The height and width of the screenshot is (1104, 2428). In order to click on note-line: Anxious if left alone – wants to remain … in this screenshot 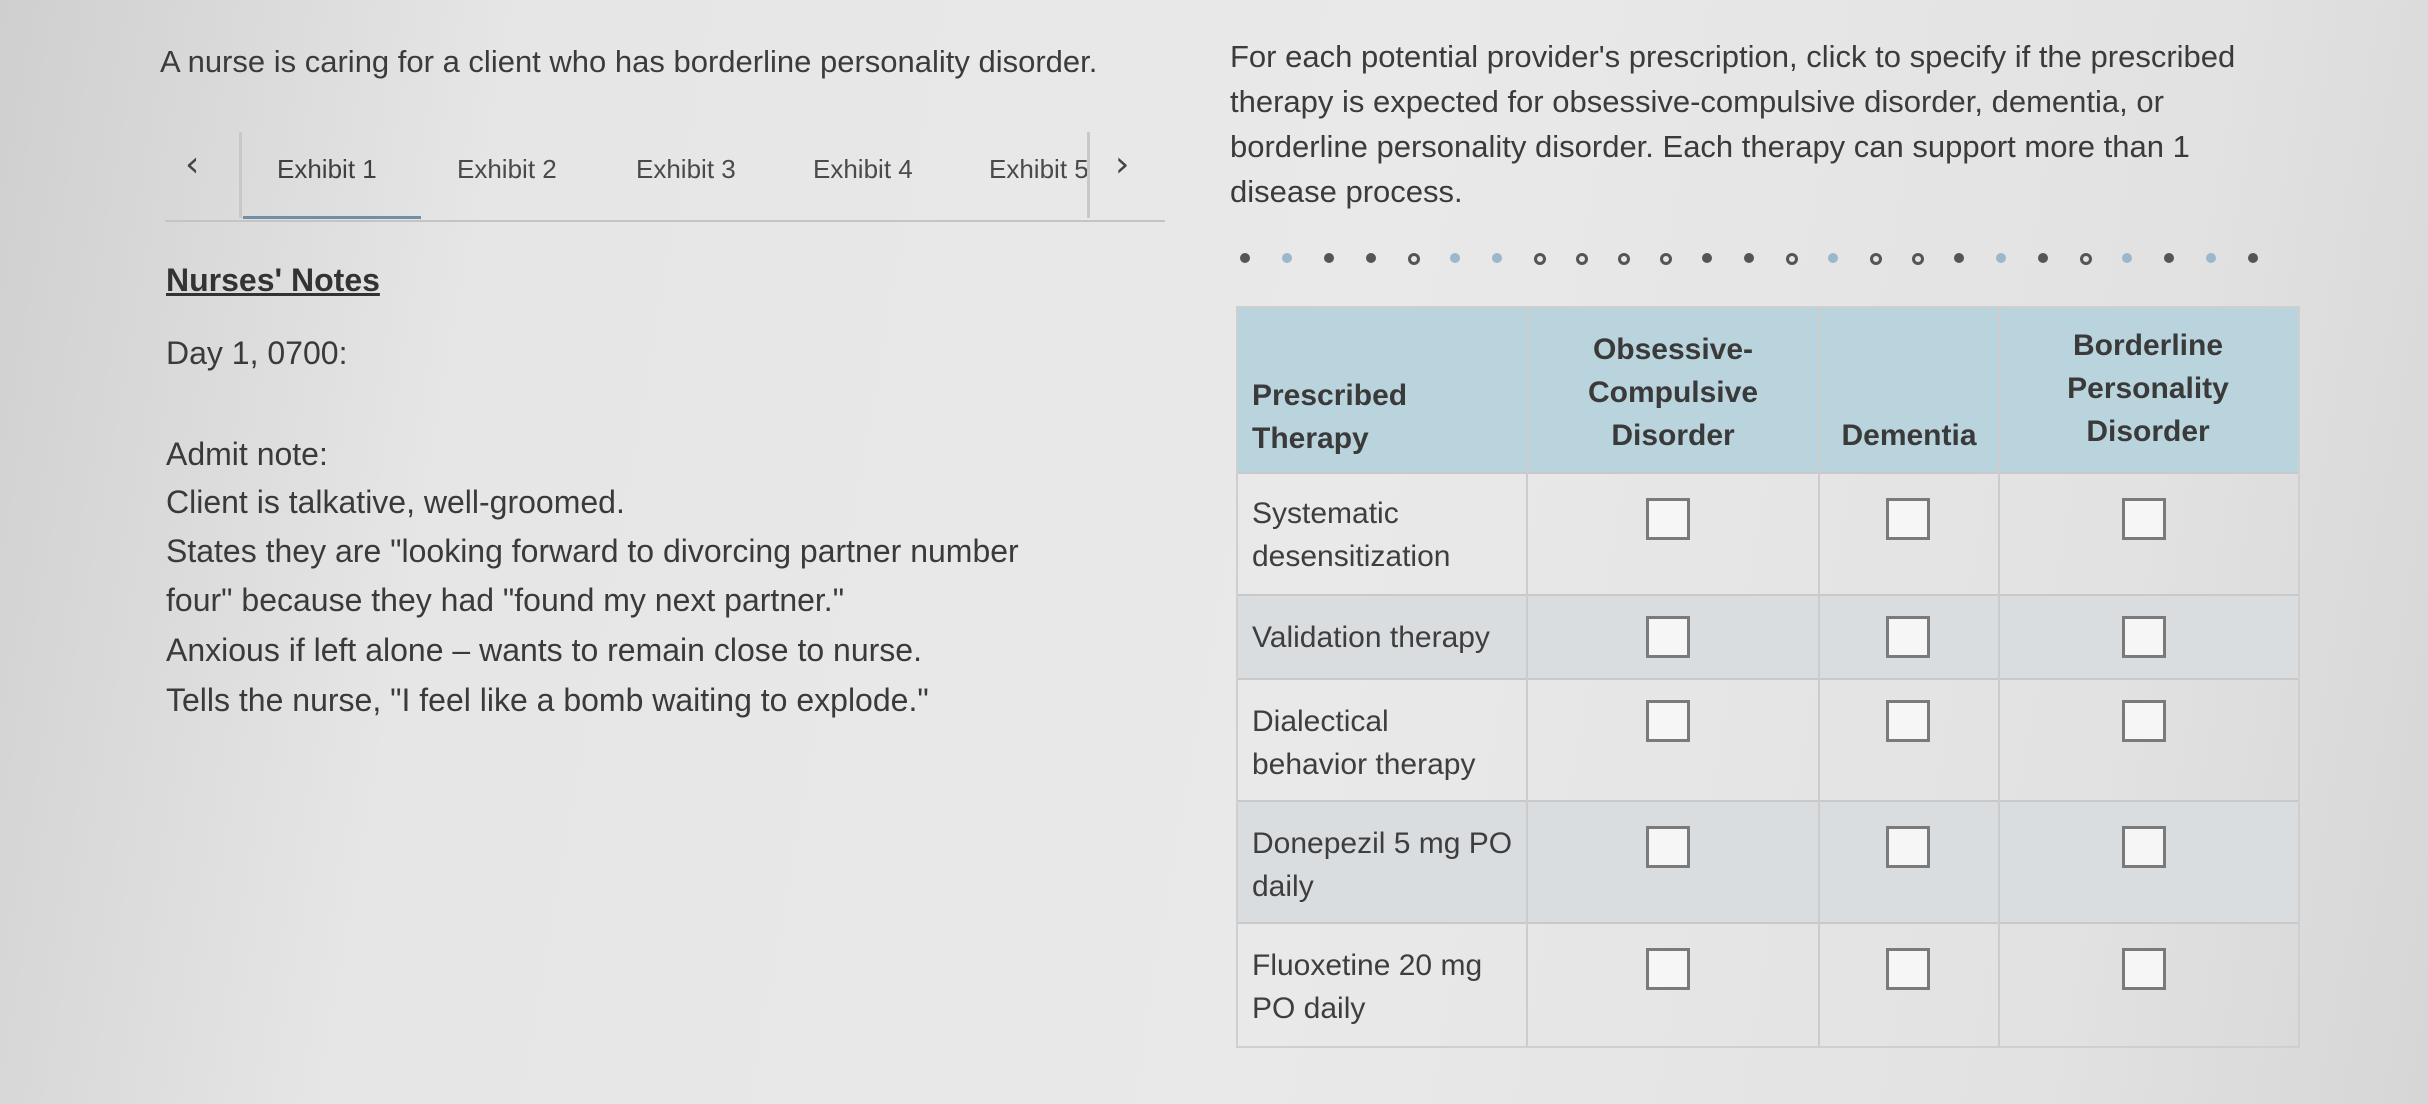, I will do `click(544, 650)`.